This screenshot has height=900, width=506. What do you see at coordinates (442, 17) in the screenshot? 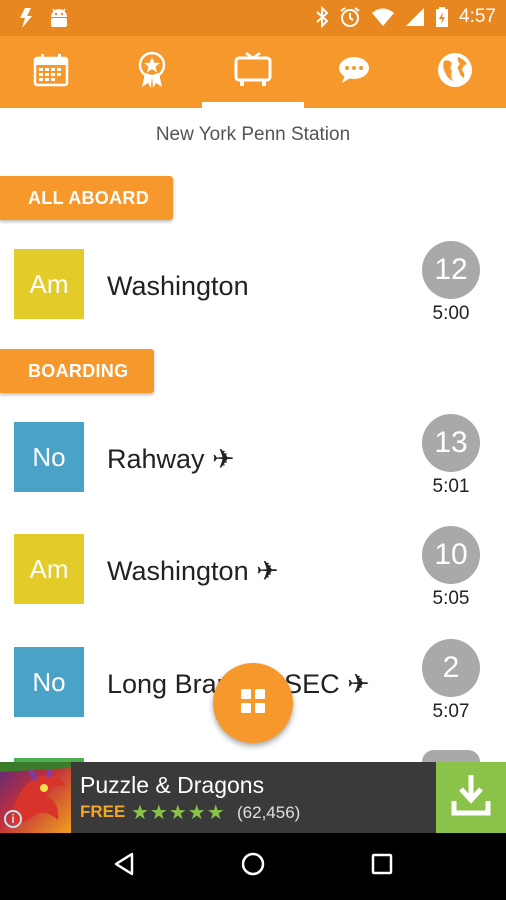
I see `battery-charging-icon` at bounding box center [442, 17].